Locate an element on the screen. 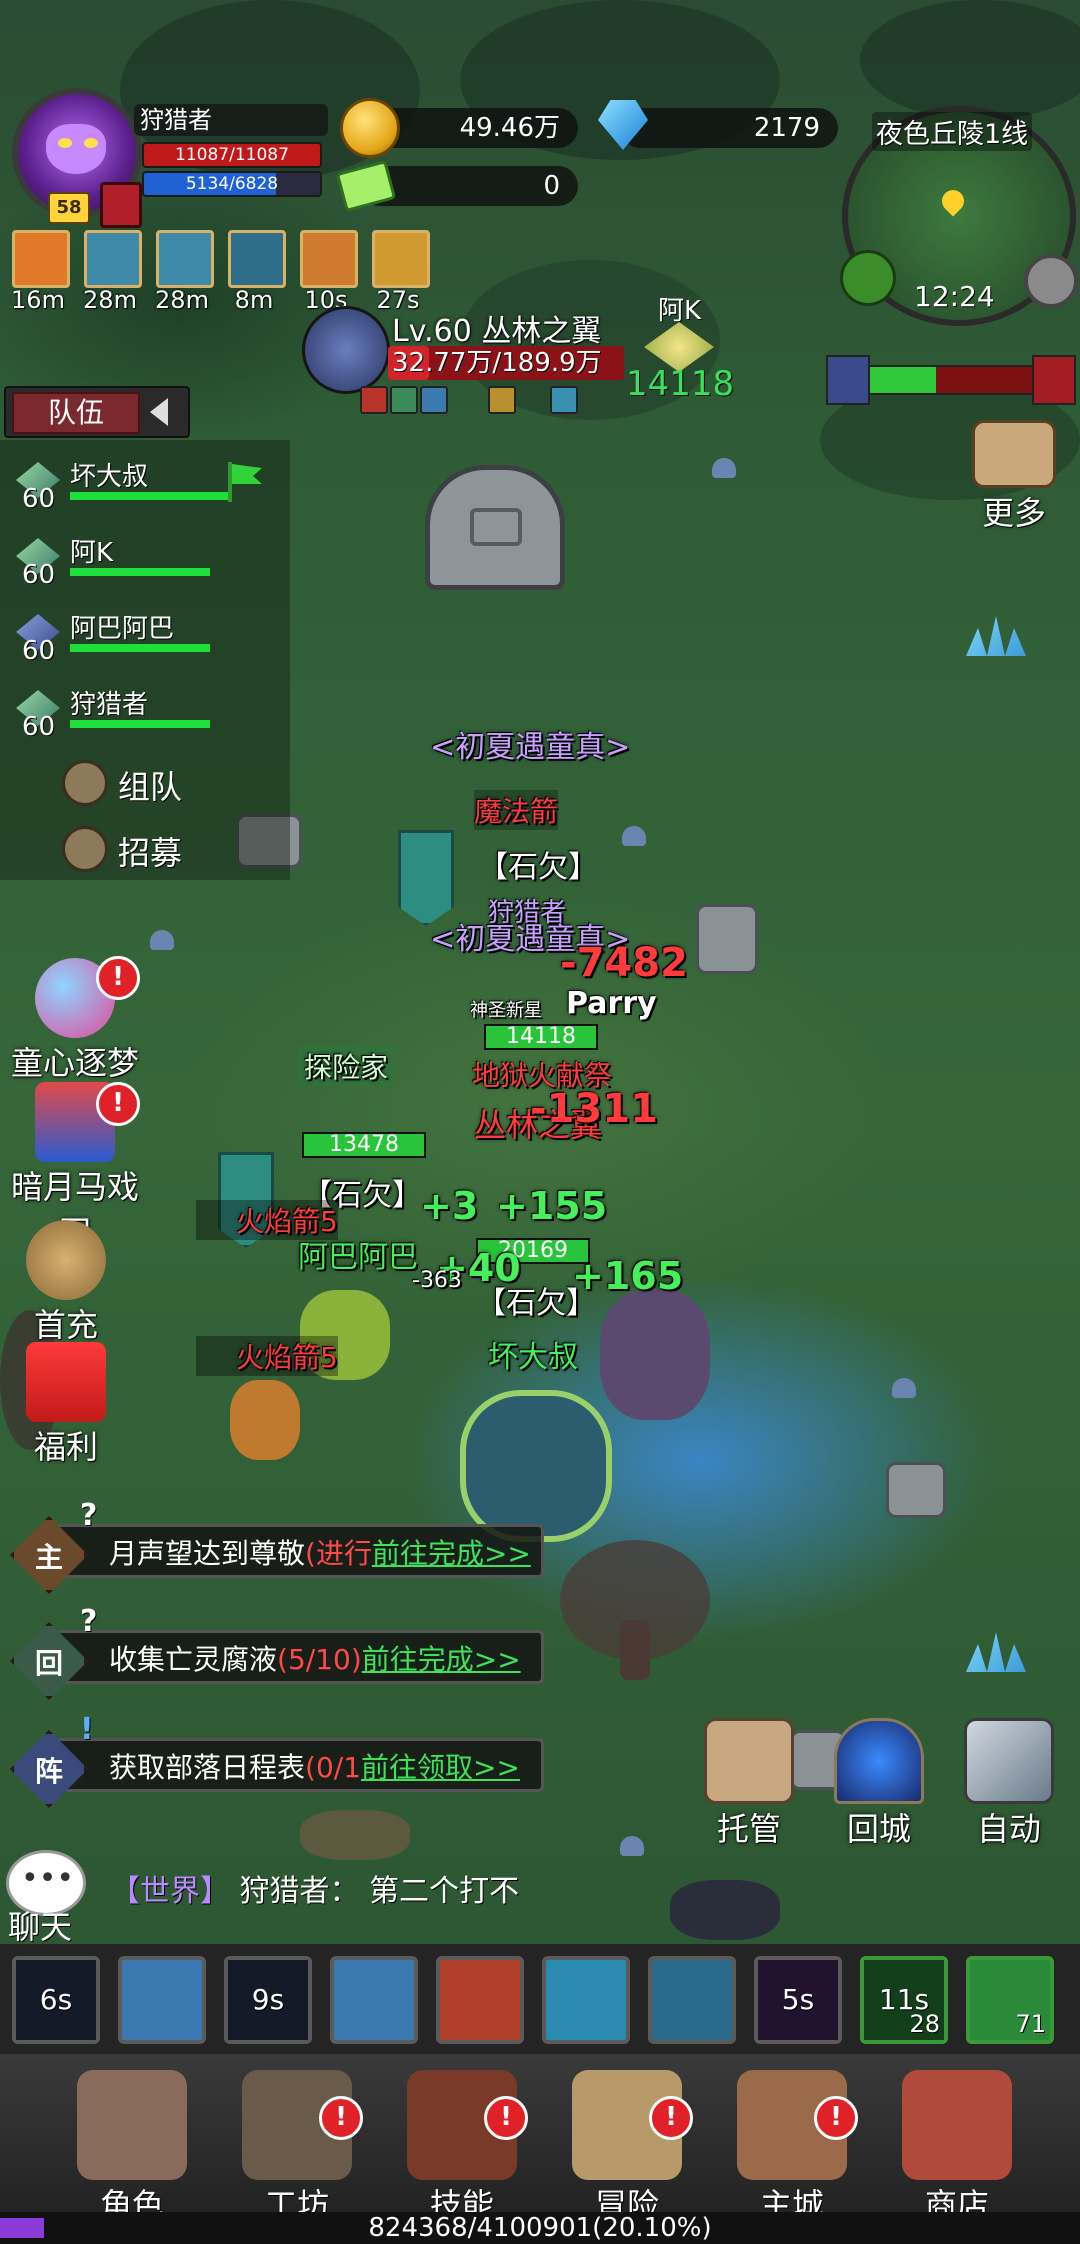  wolf-creature is located at coordinates (355, 1835).